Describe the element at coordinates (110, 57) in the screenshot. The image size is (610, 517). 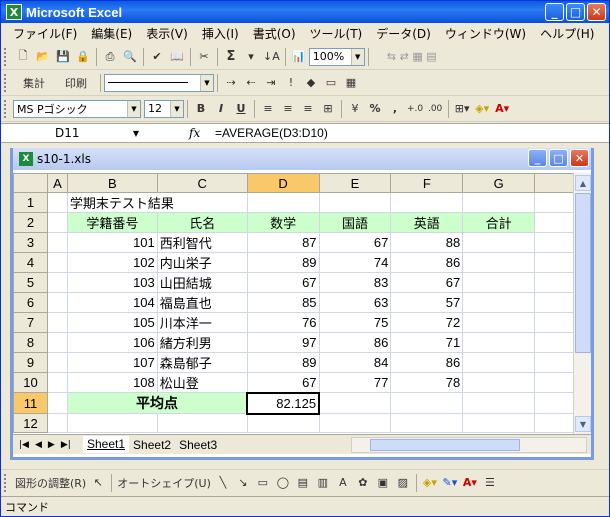
I see `print-icon: ⎙` at that location.